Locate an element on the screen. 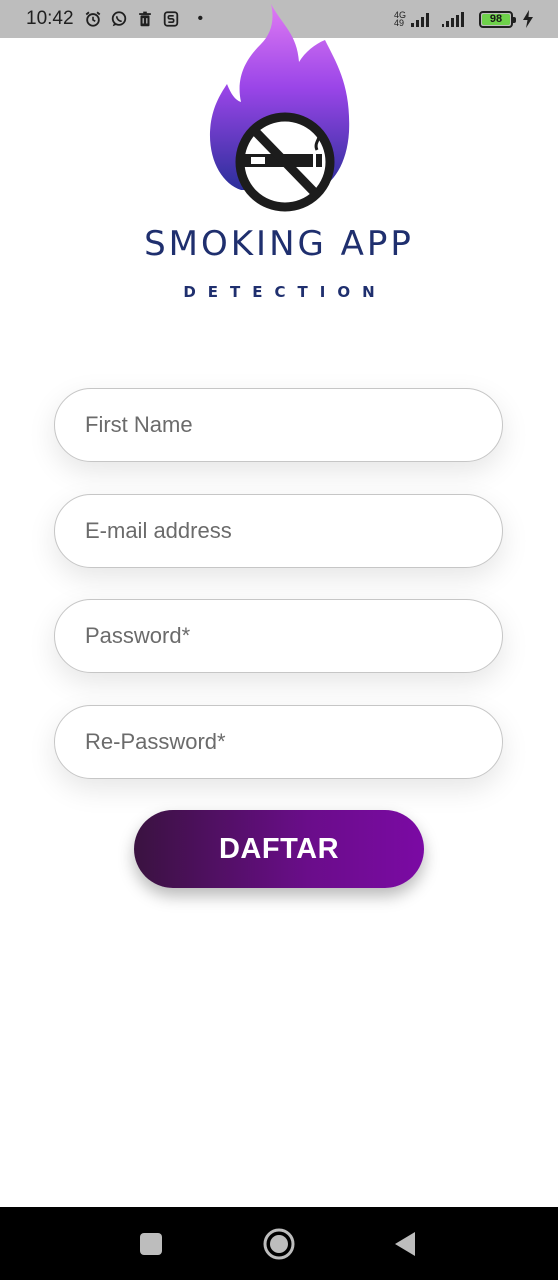  first-name-field is located at coordinates (278, 425).